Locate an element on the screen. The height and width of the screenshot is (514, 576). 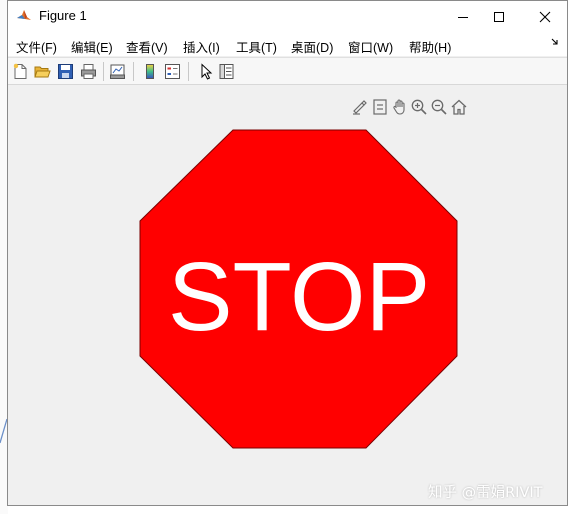
zoom-in-icon is located at coordinates (419, 107).